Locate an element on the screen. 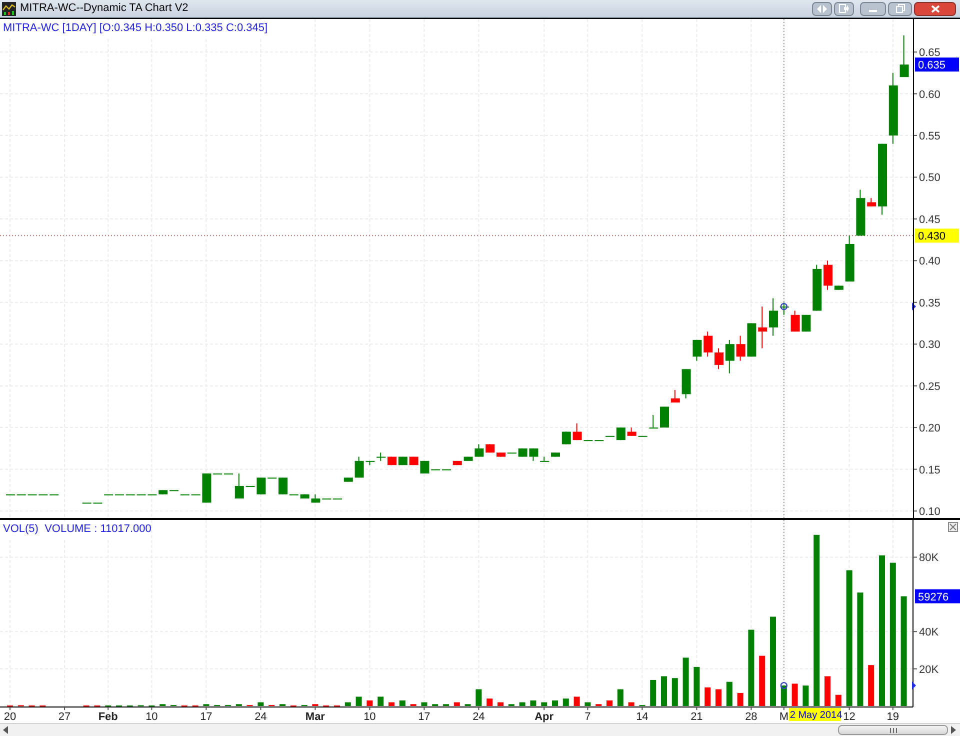 The image size is (960, 736). close-panel-icon is located at coordinates (953, 527).